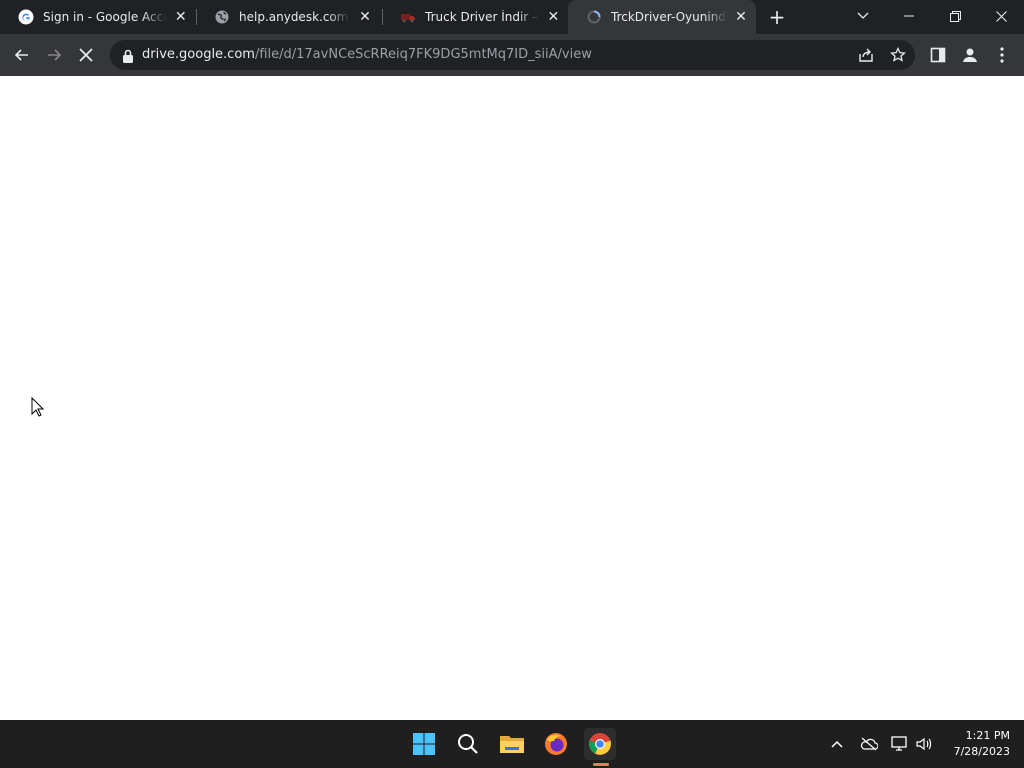 The height and width of the screenshot is (768, 1024). What do you see at coordinates (86, 55) in the screenshot?
I see `stop-loading-icon` at bounding box center [86, 55].